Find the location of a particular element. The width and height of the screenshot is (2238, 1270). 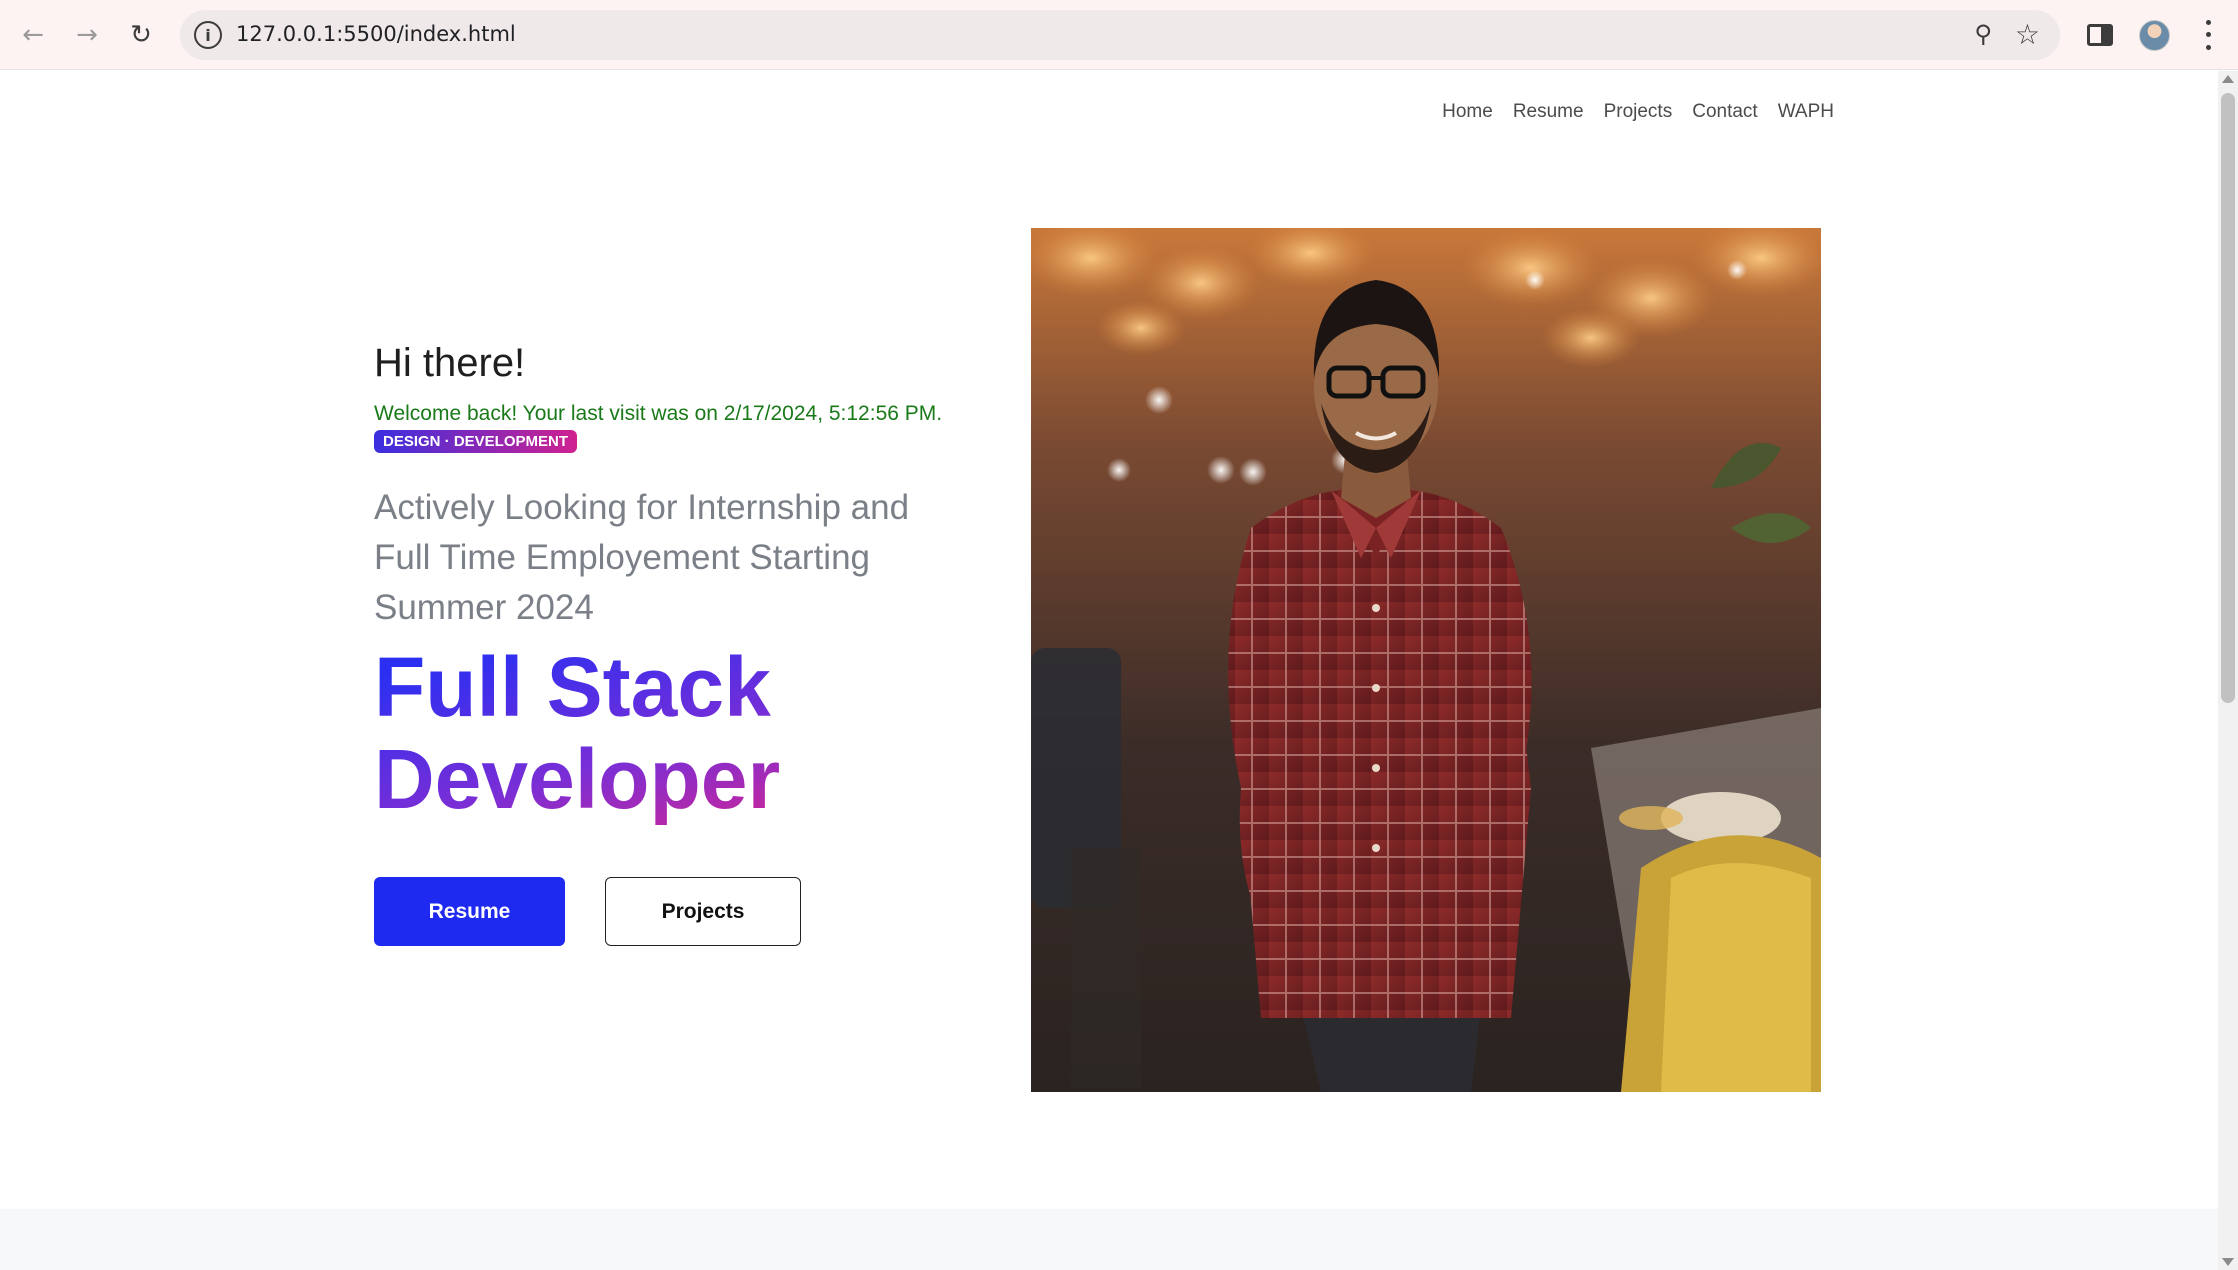

projects-button: Projects is located at coordinates (703, 911).